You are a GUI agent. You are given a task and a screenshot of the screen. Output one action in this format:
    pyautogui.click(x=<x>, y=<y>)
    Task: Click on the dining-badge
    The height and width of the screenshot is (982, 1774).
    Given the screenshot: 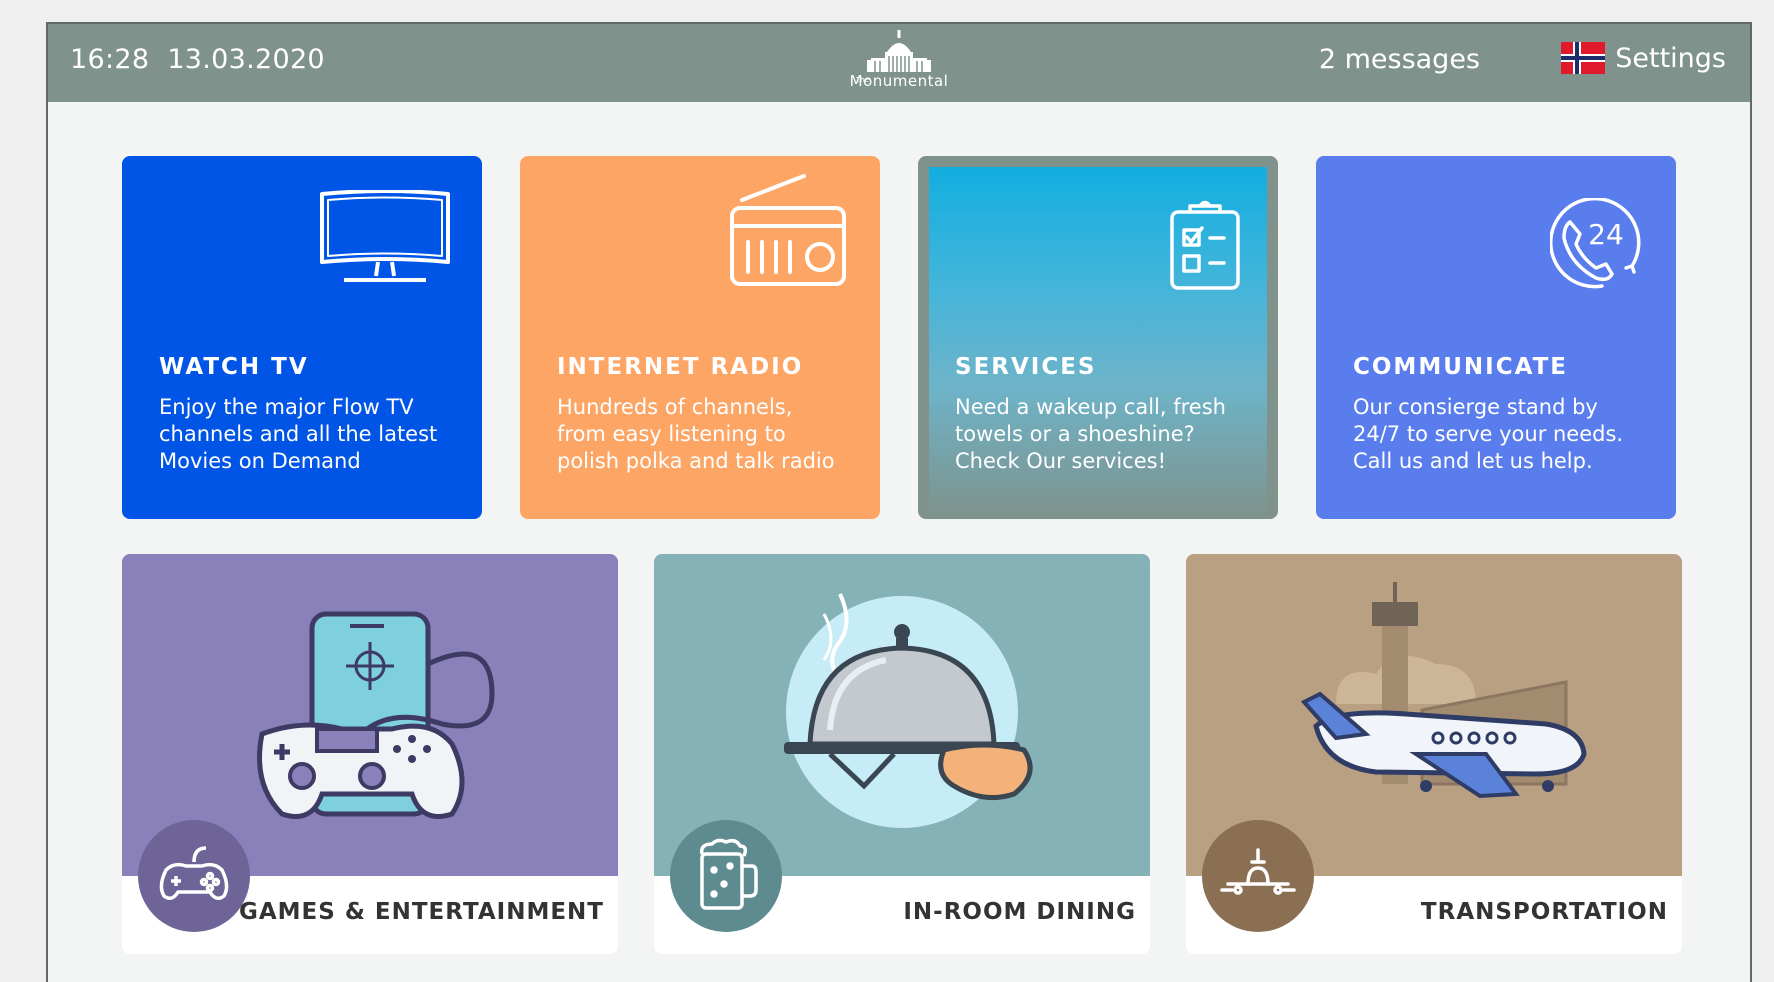 What is the action you would take?
    pyautogui.click(x=726, y=876)
    